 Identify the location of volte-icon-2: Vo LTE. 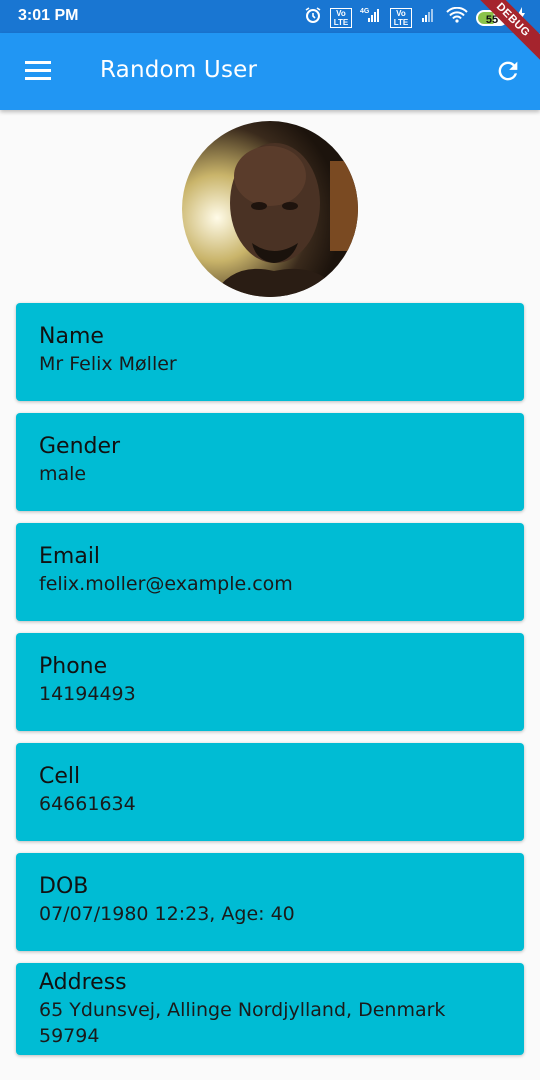
(401, 17).